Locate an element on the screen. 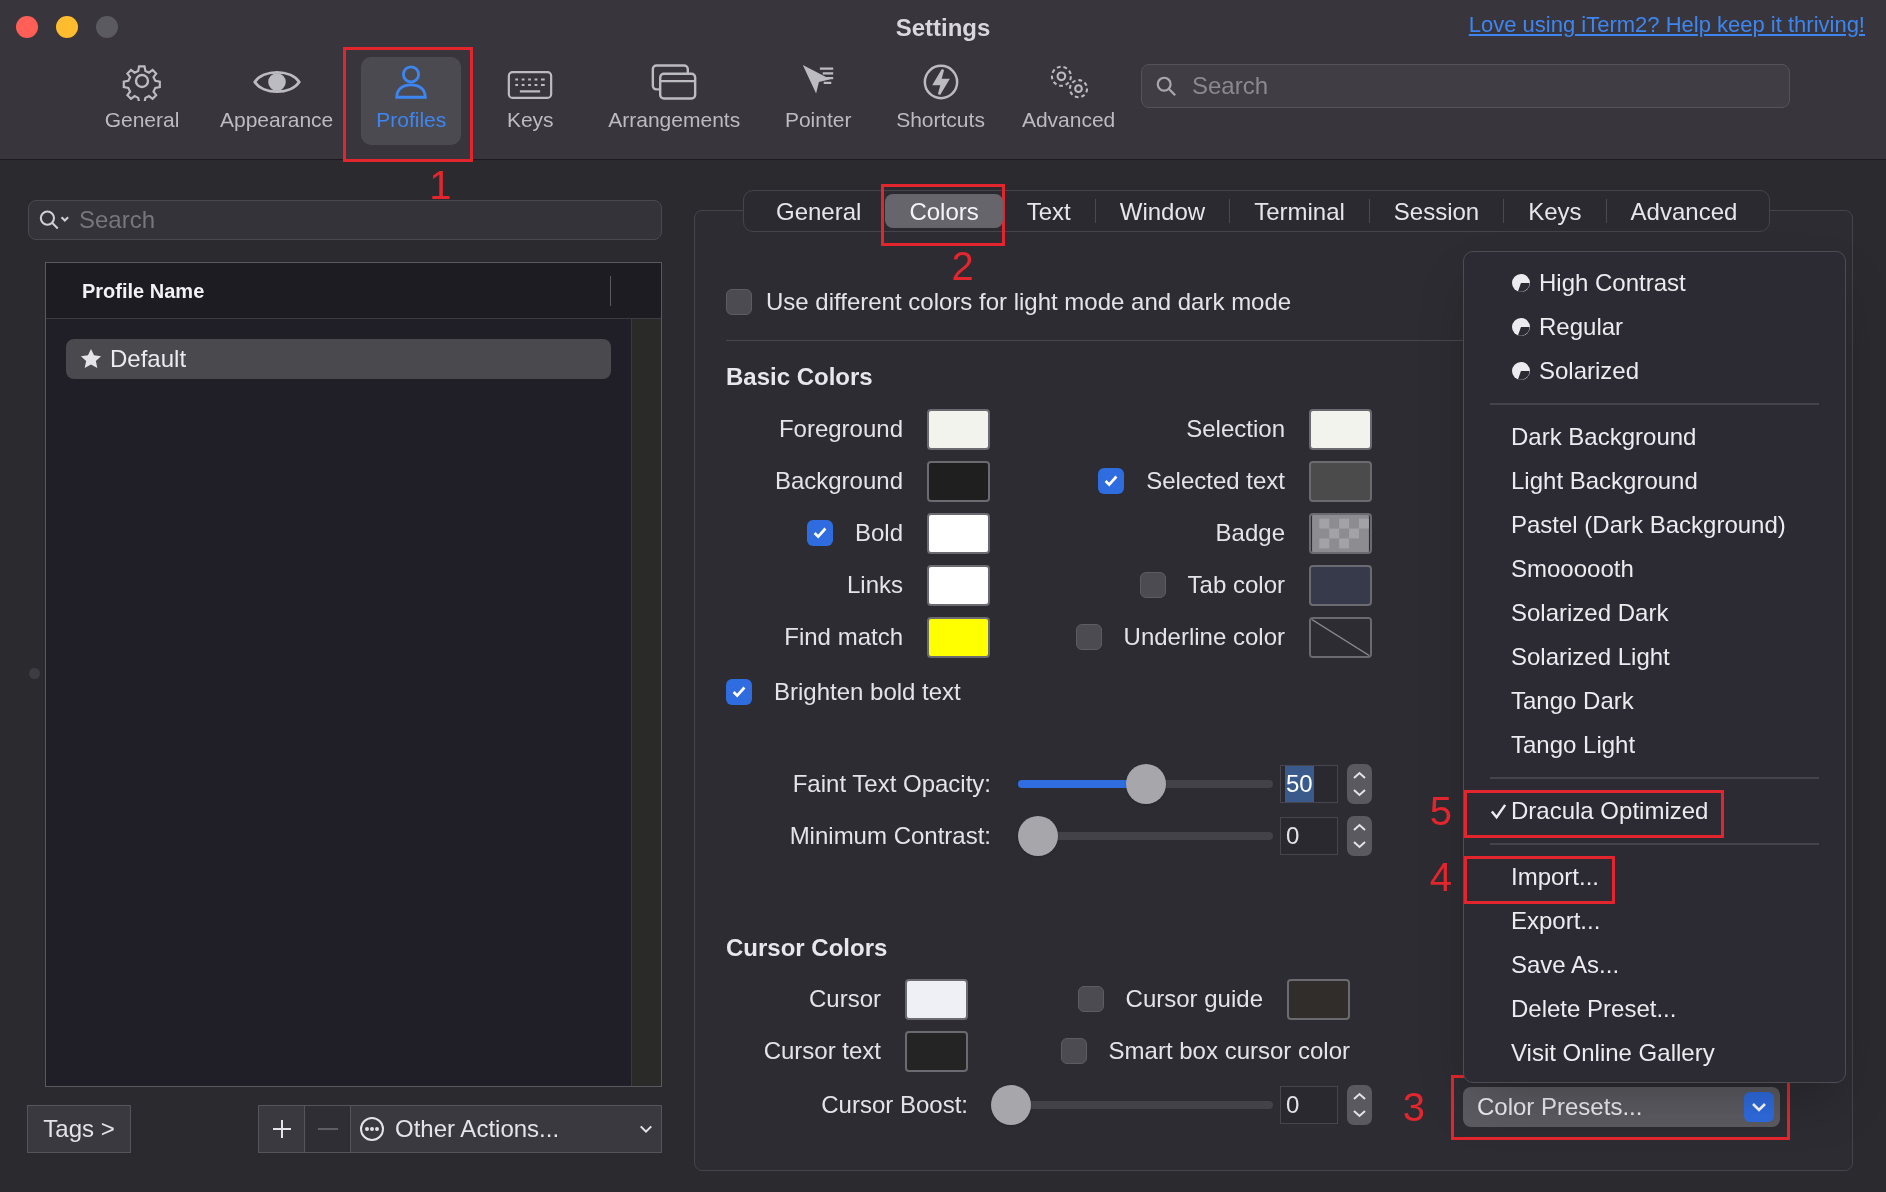  search-icon is located at coordinates (54, 220).